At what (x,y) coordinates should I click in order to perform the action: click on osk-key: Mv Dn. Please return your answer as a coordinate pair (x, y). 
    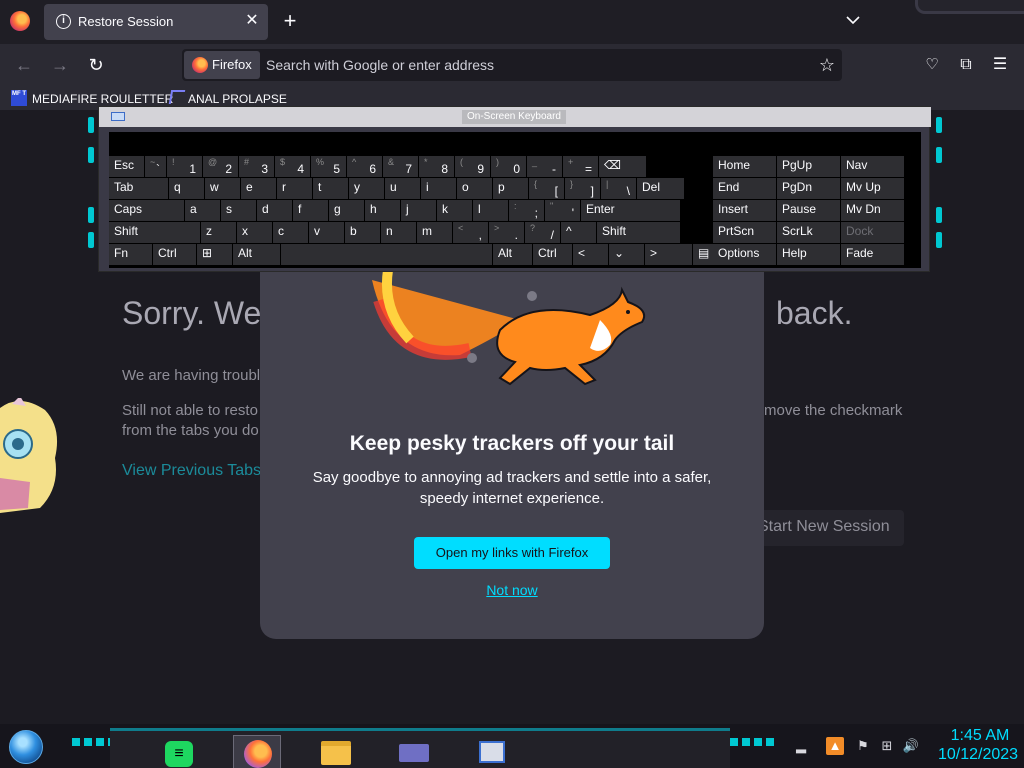
    Looking at the image, I should click on (872, 210).